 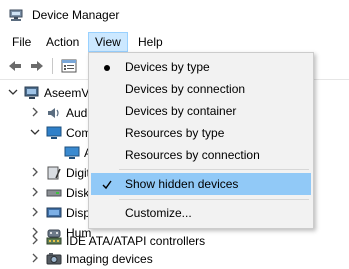 What do you see at coordinates (54, 241) in the screenshot?
I see `ide-controller-icon` at bounding box center [54, 241].